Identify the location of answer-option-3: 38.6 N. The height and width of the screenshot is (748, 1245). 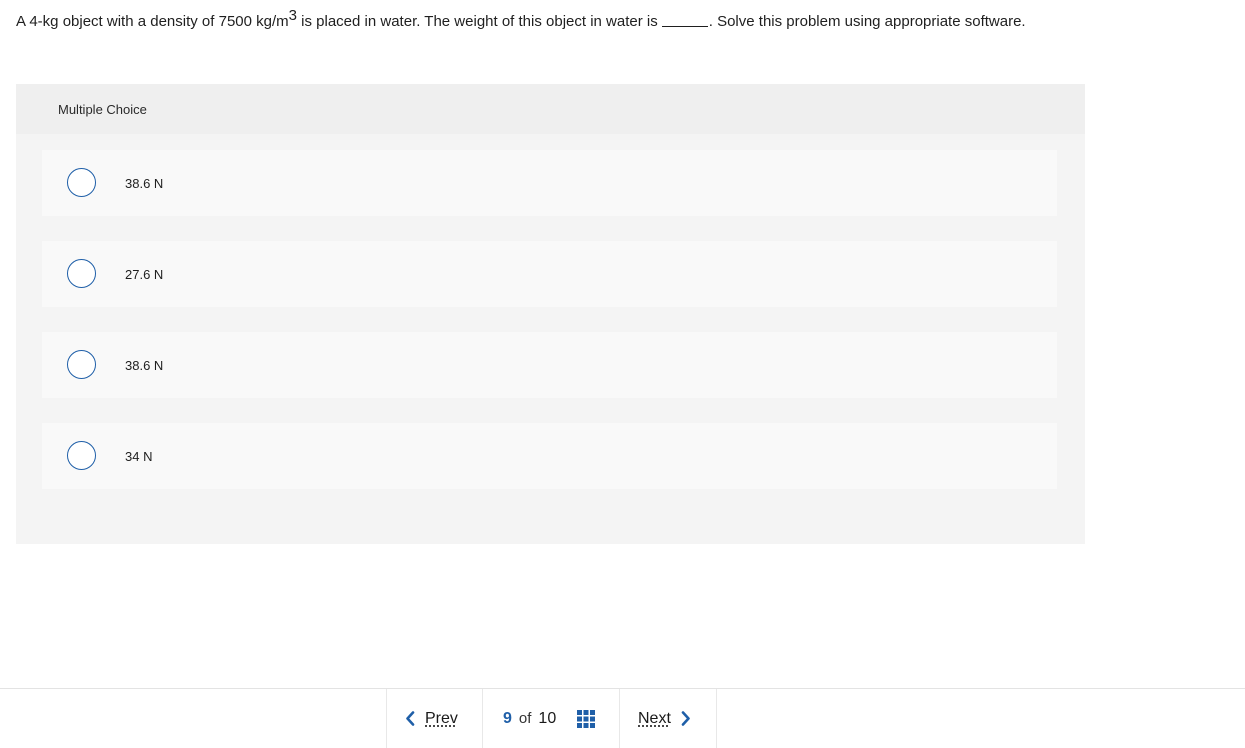
(549, 365).